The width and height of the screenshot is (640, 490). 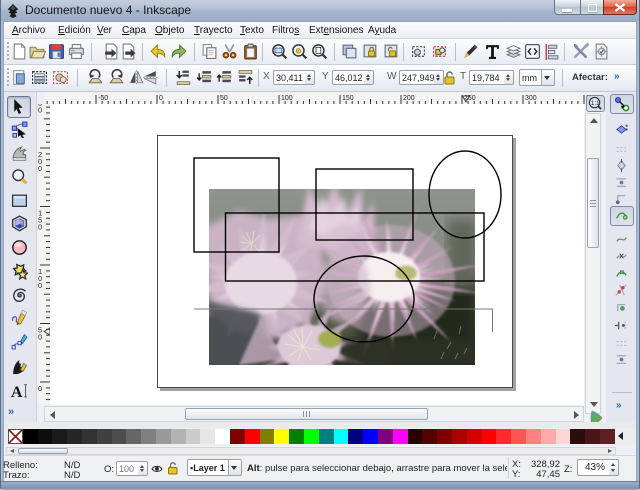 What do you see at coordinates (348, 98) in the screenshot?
I see `svg-text: 150` at bounding box center [348, 98].